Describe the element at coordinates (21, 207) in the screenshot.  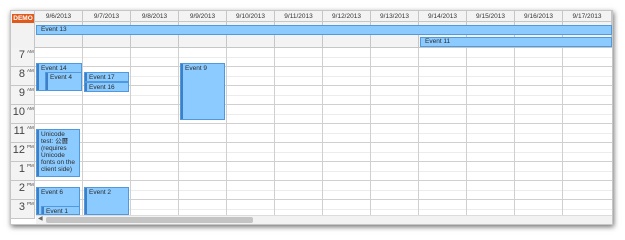
I see `hour-number: 3` at that location.